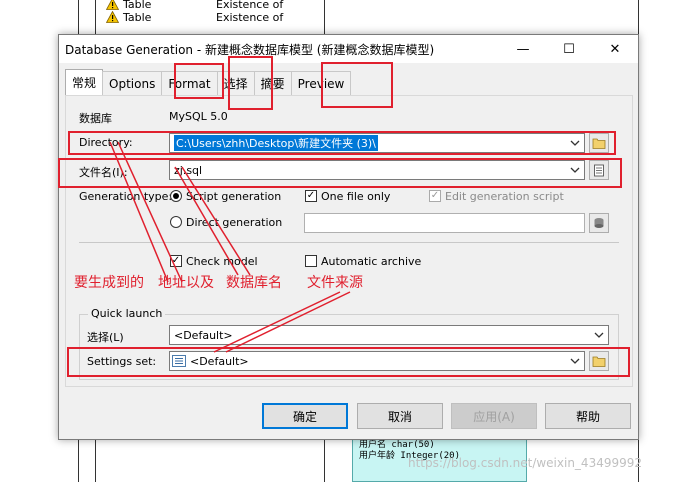 This screenshot has width=690, height=482. Describe the element at coordinates (109, 283) in the screenshot. I see `annotation-text-target: 要生成到的` at that location.